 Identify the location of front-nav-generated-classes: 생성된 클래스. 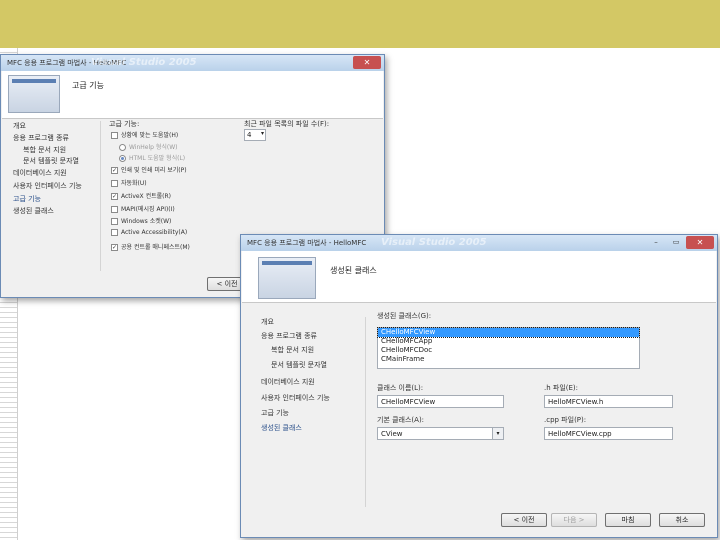
(281, 428).